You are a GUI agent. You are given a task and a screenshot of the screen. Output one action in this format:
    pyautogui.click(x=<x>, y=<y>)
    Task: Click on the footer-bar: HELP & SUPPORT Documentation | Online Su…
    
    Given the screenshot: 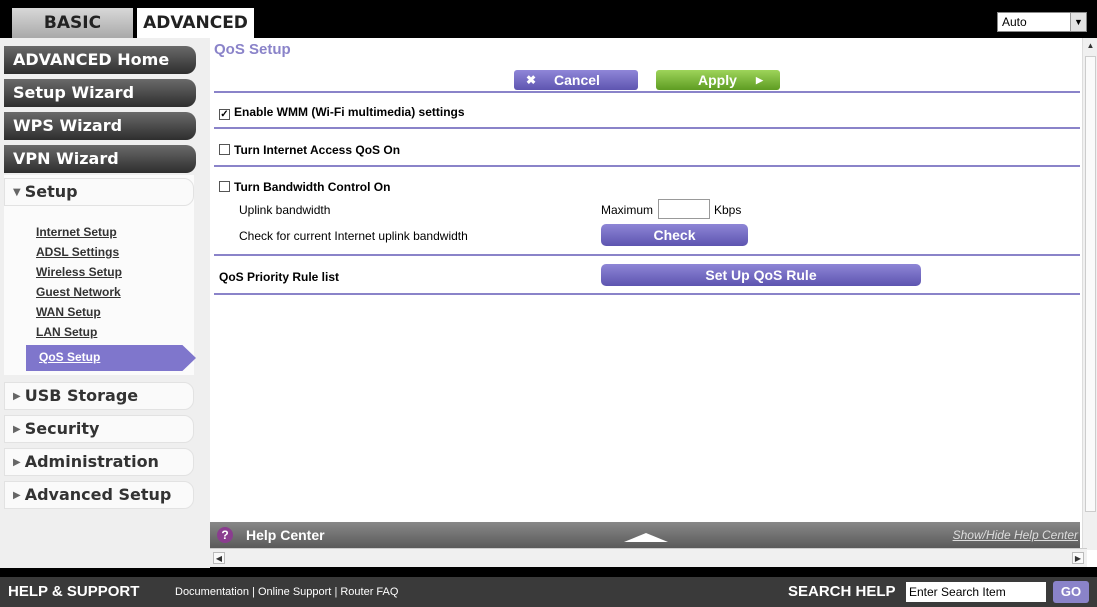 What is the action you would take?
    pyautogui.click(x=548, y=592)
    